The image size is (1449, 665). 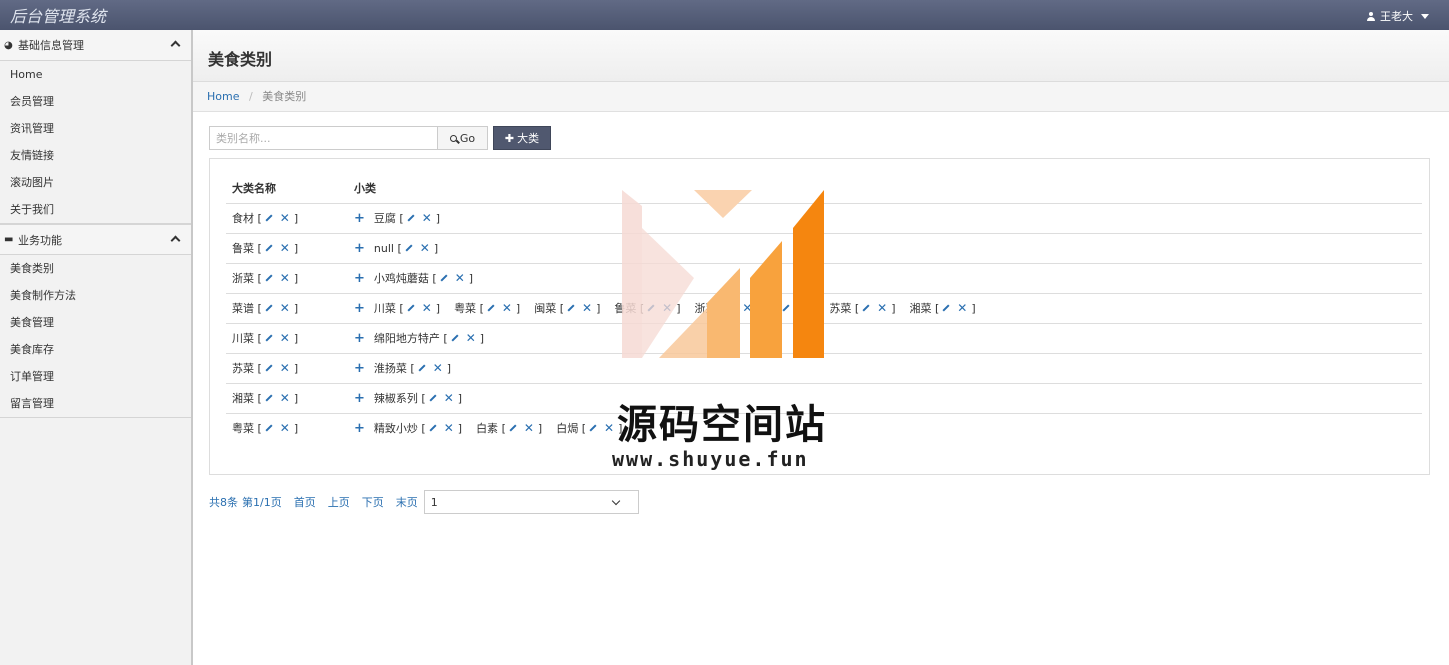 What do you see at coordinates (95, 101) in the screenshot?
I see `sidebar-item-members: 会员管理` at bounding box center [95, 101].